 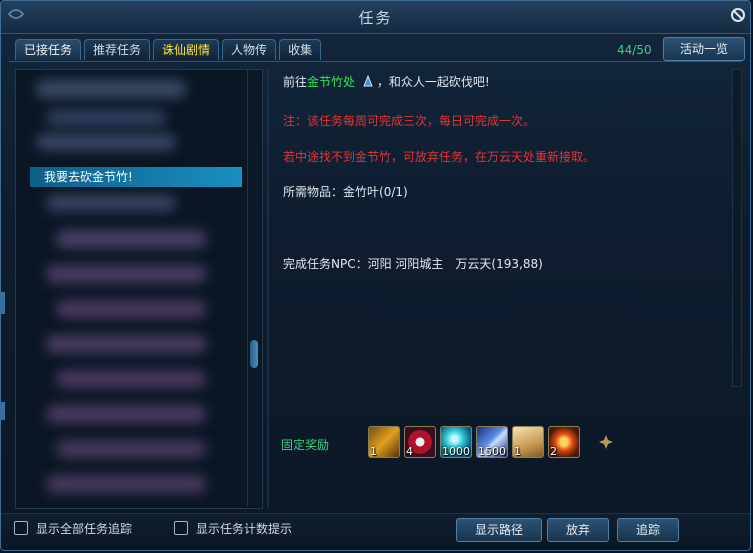 I want to click on teleport-icon, so click(x=368, y=81).